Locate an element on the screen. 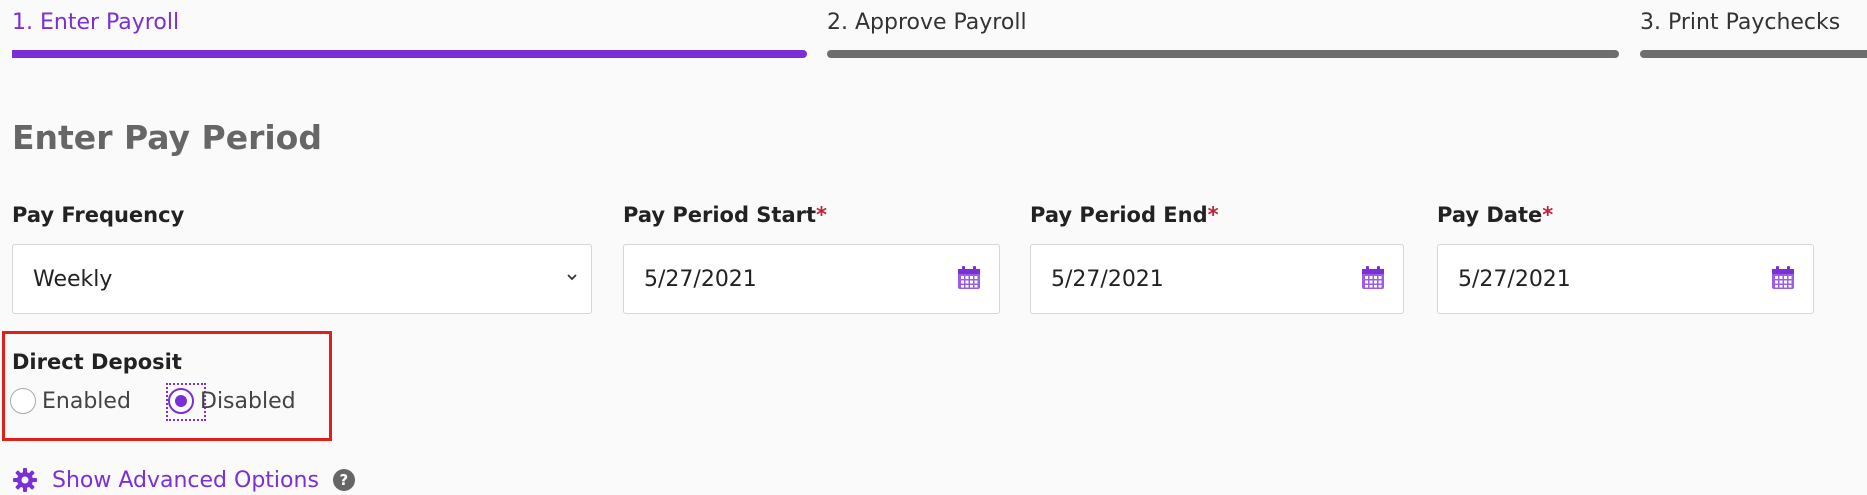 Image resolution: width=1867 pixels, height=495 pixels. chevron-down-icon is located at coordinates (572, 277).